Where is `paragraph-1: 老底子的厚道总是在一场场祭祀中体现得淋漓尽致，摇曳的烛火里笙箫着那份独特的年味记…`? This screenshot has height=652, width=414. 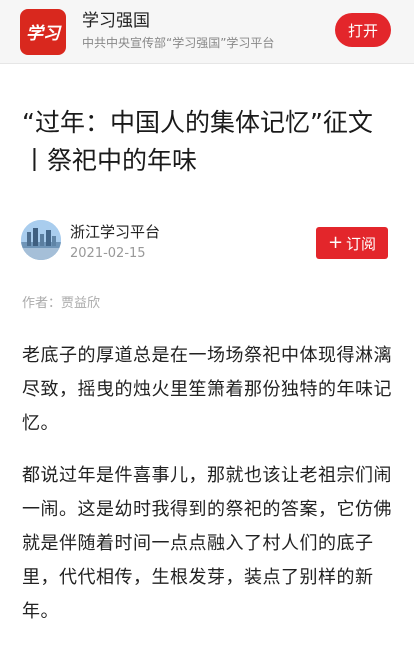
paragraph-1: 老底子的厚道总是在一场场祭祀中体现得淋漓尽致，摇曳的烛火里笙箫着那份独特的年味记… is located at coordinates (207, 389).